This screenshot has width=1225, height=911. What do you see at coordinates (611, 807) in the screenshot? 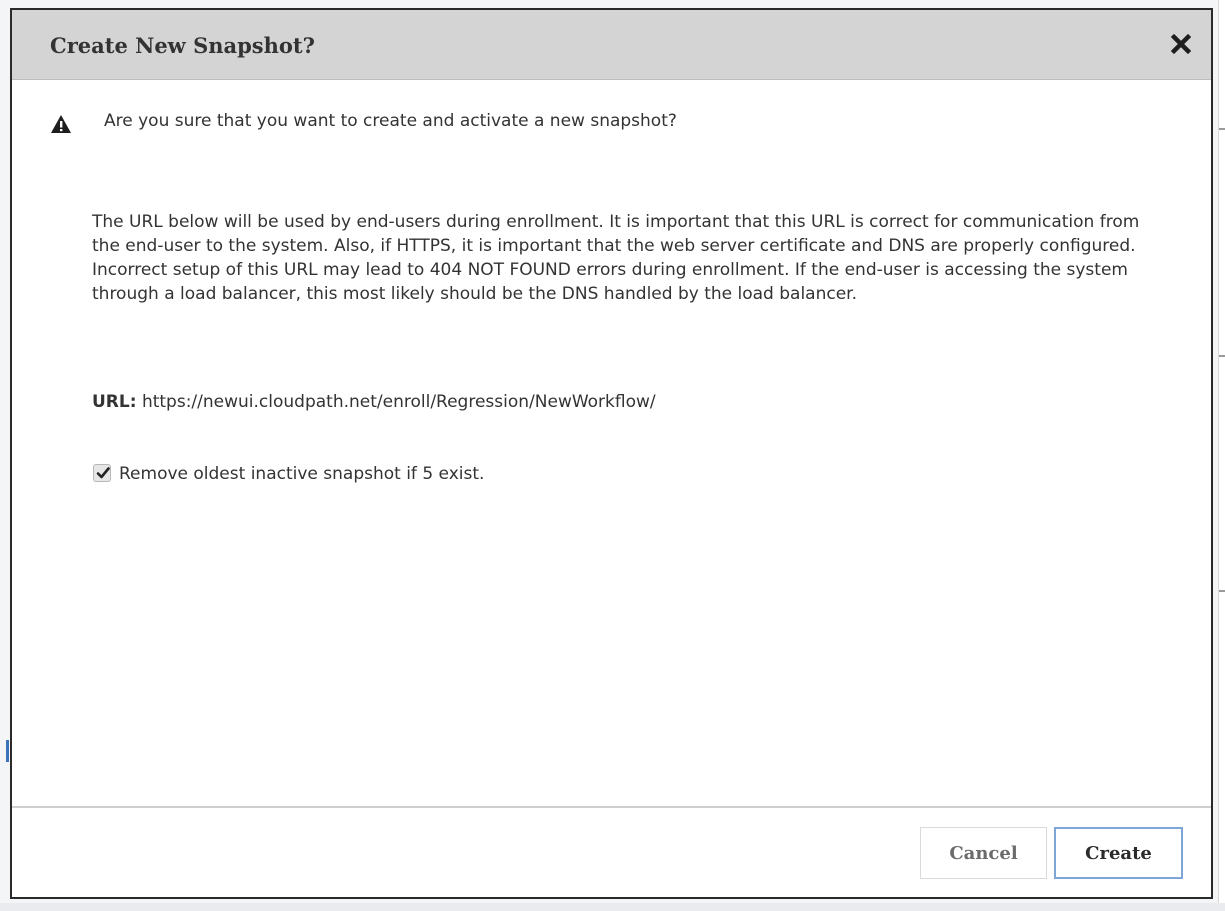
I see `footer-divider` at bounding box center [611, 807].